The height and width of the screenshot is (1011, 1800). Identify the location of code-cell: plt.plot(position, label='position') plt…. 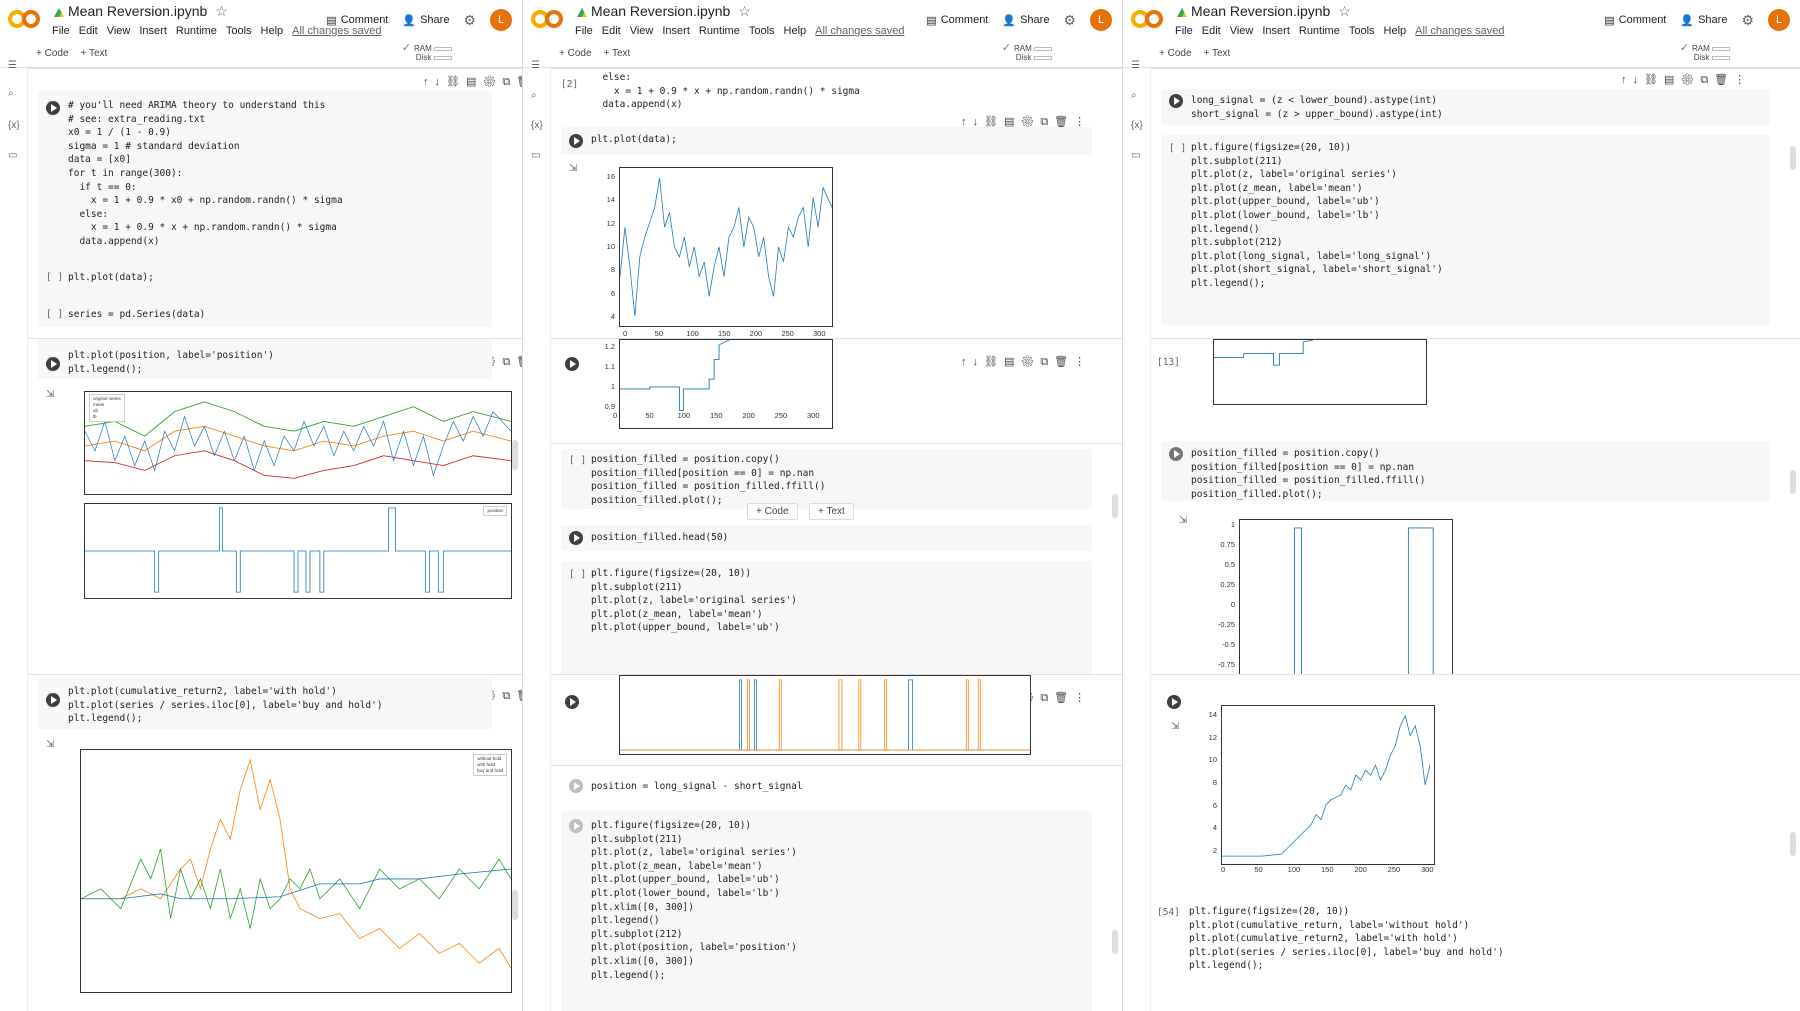
(265, 359).